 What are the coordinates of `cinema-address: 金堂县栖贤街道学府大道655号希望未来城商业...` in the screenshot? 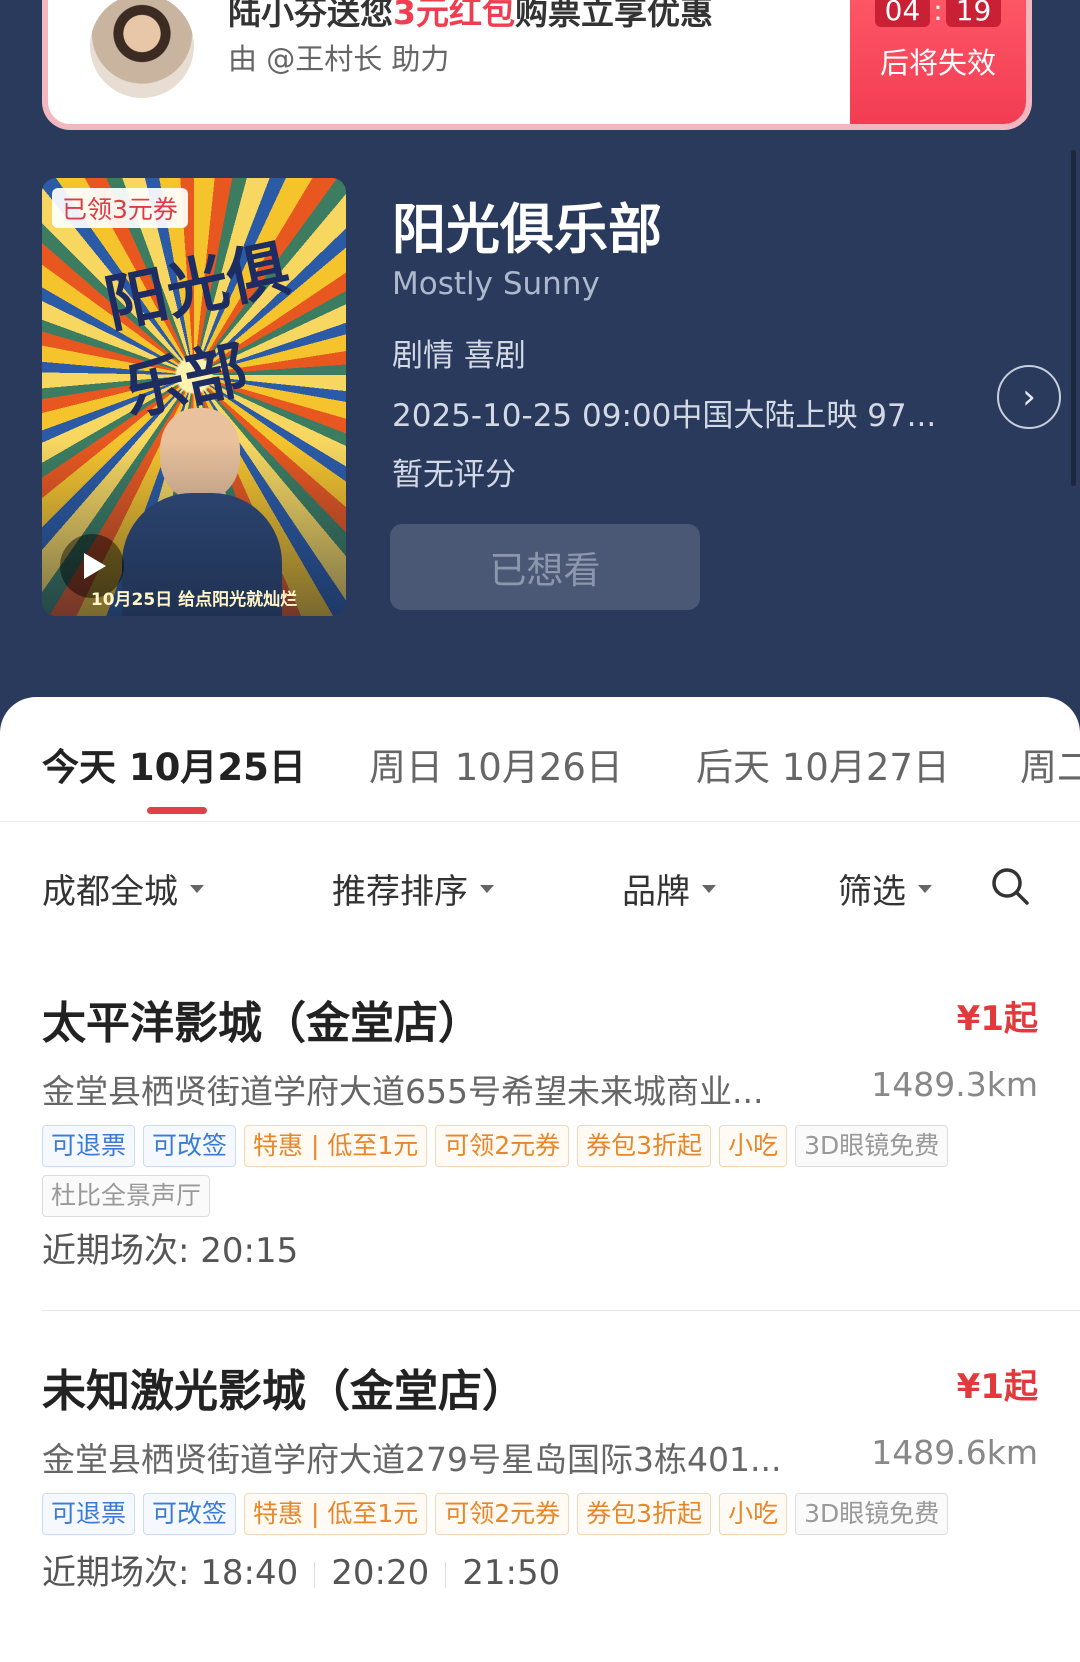 It's located at (403, 1091).